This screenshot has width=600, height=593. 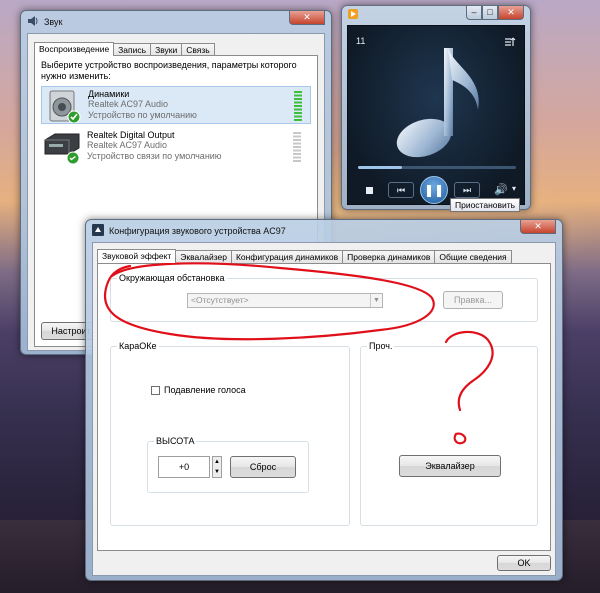 What do you see at coordinates (450, 466) in the screenshot?
I see `equalizer-button: Эквалайзер` at bounding box center [450, 466].